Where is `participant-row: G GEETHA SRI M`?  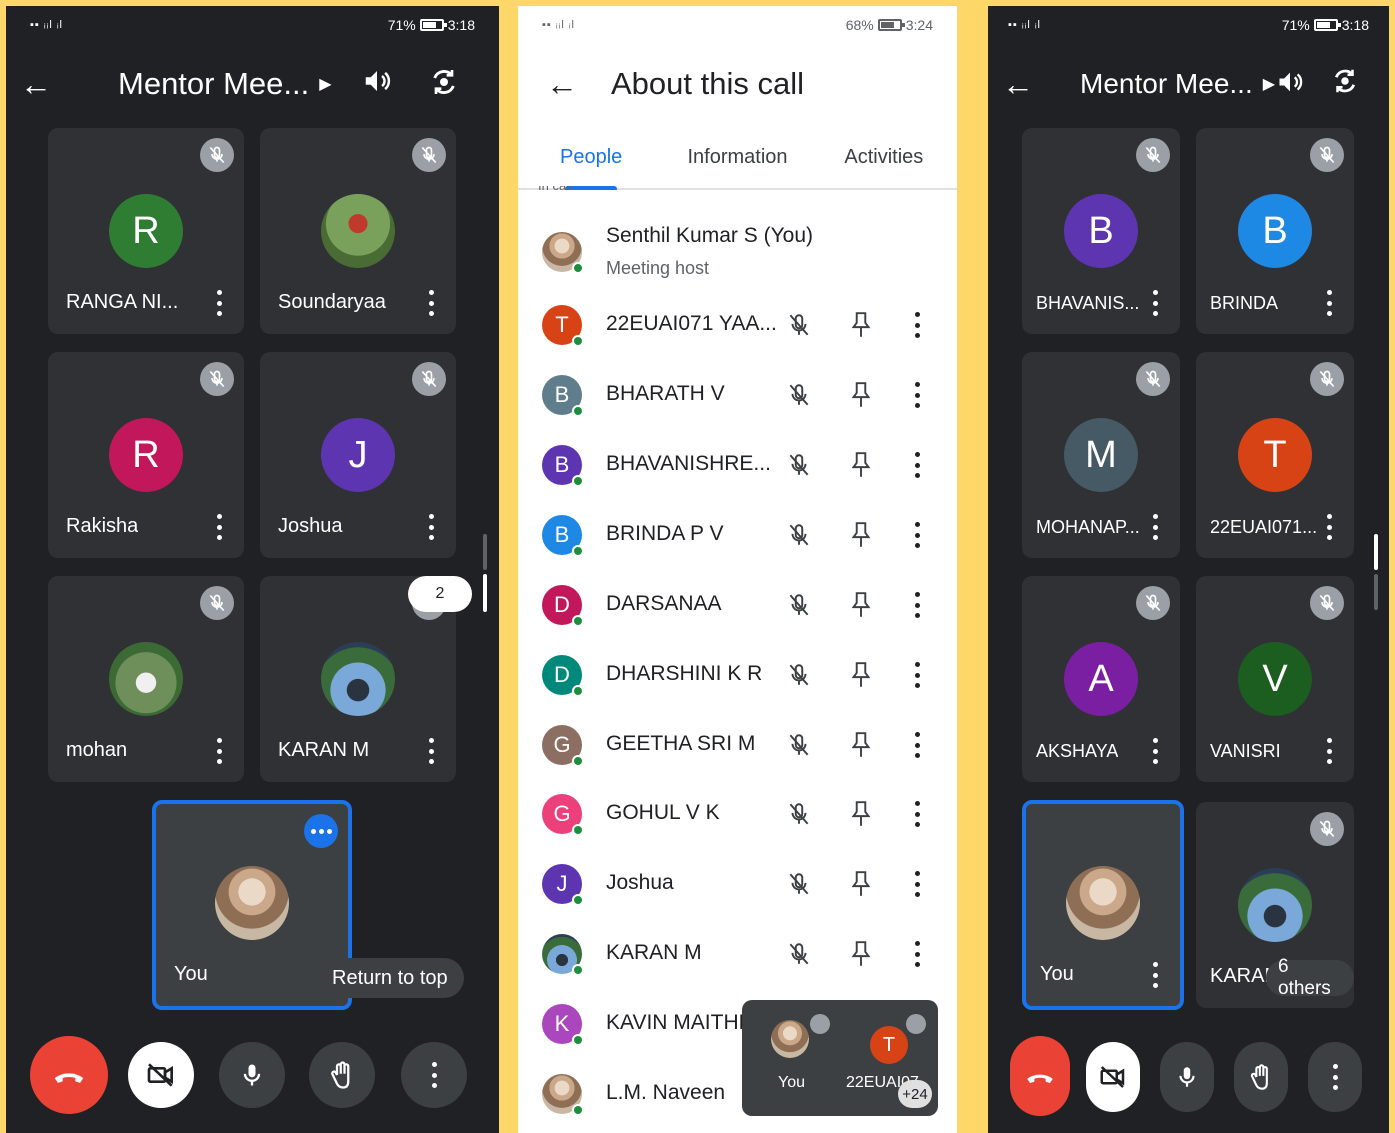
participant-row: G GEETHA SRI M is located at coordinates (737, 745).